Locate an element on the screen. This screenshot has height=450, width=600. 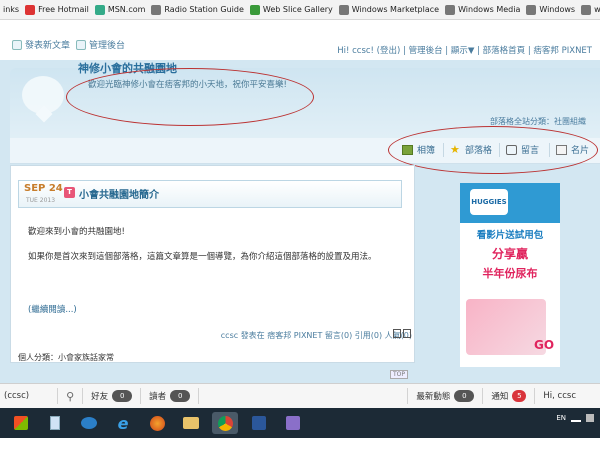
favorite-item: inks is located at coordinates (11, 9).